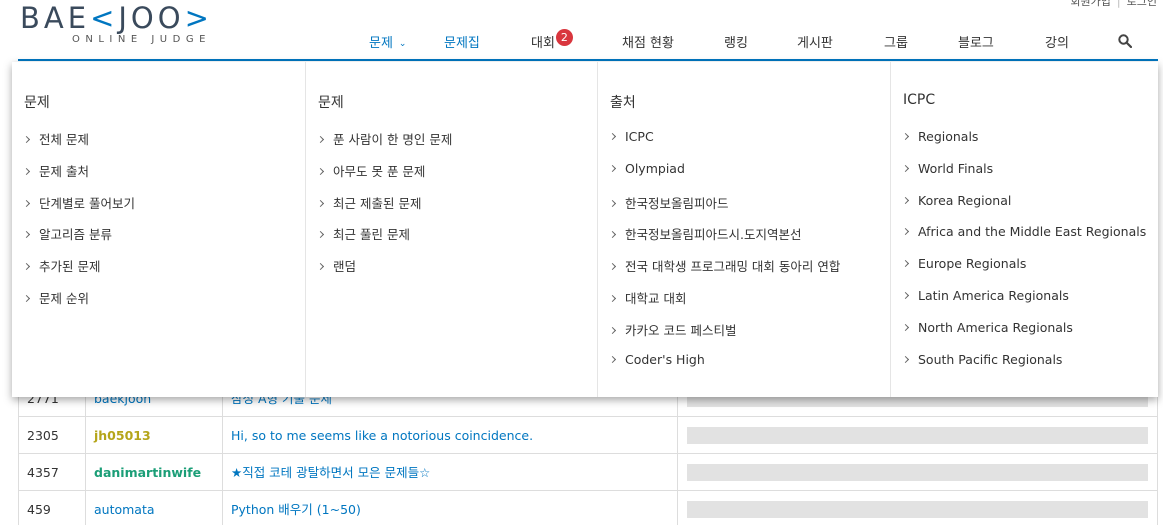 The height and width of the screenshot is (525, 1163). What do you see at coordinates (623, 103) in the screenshot?
I see `menu-column-heading: 출처` at bounding box center [623, 103].